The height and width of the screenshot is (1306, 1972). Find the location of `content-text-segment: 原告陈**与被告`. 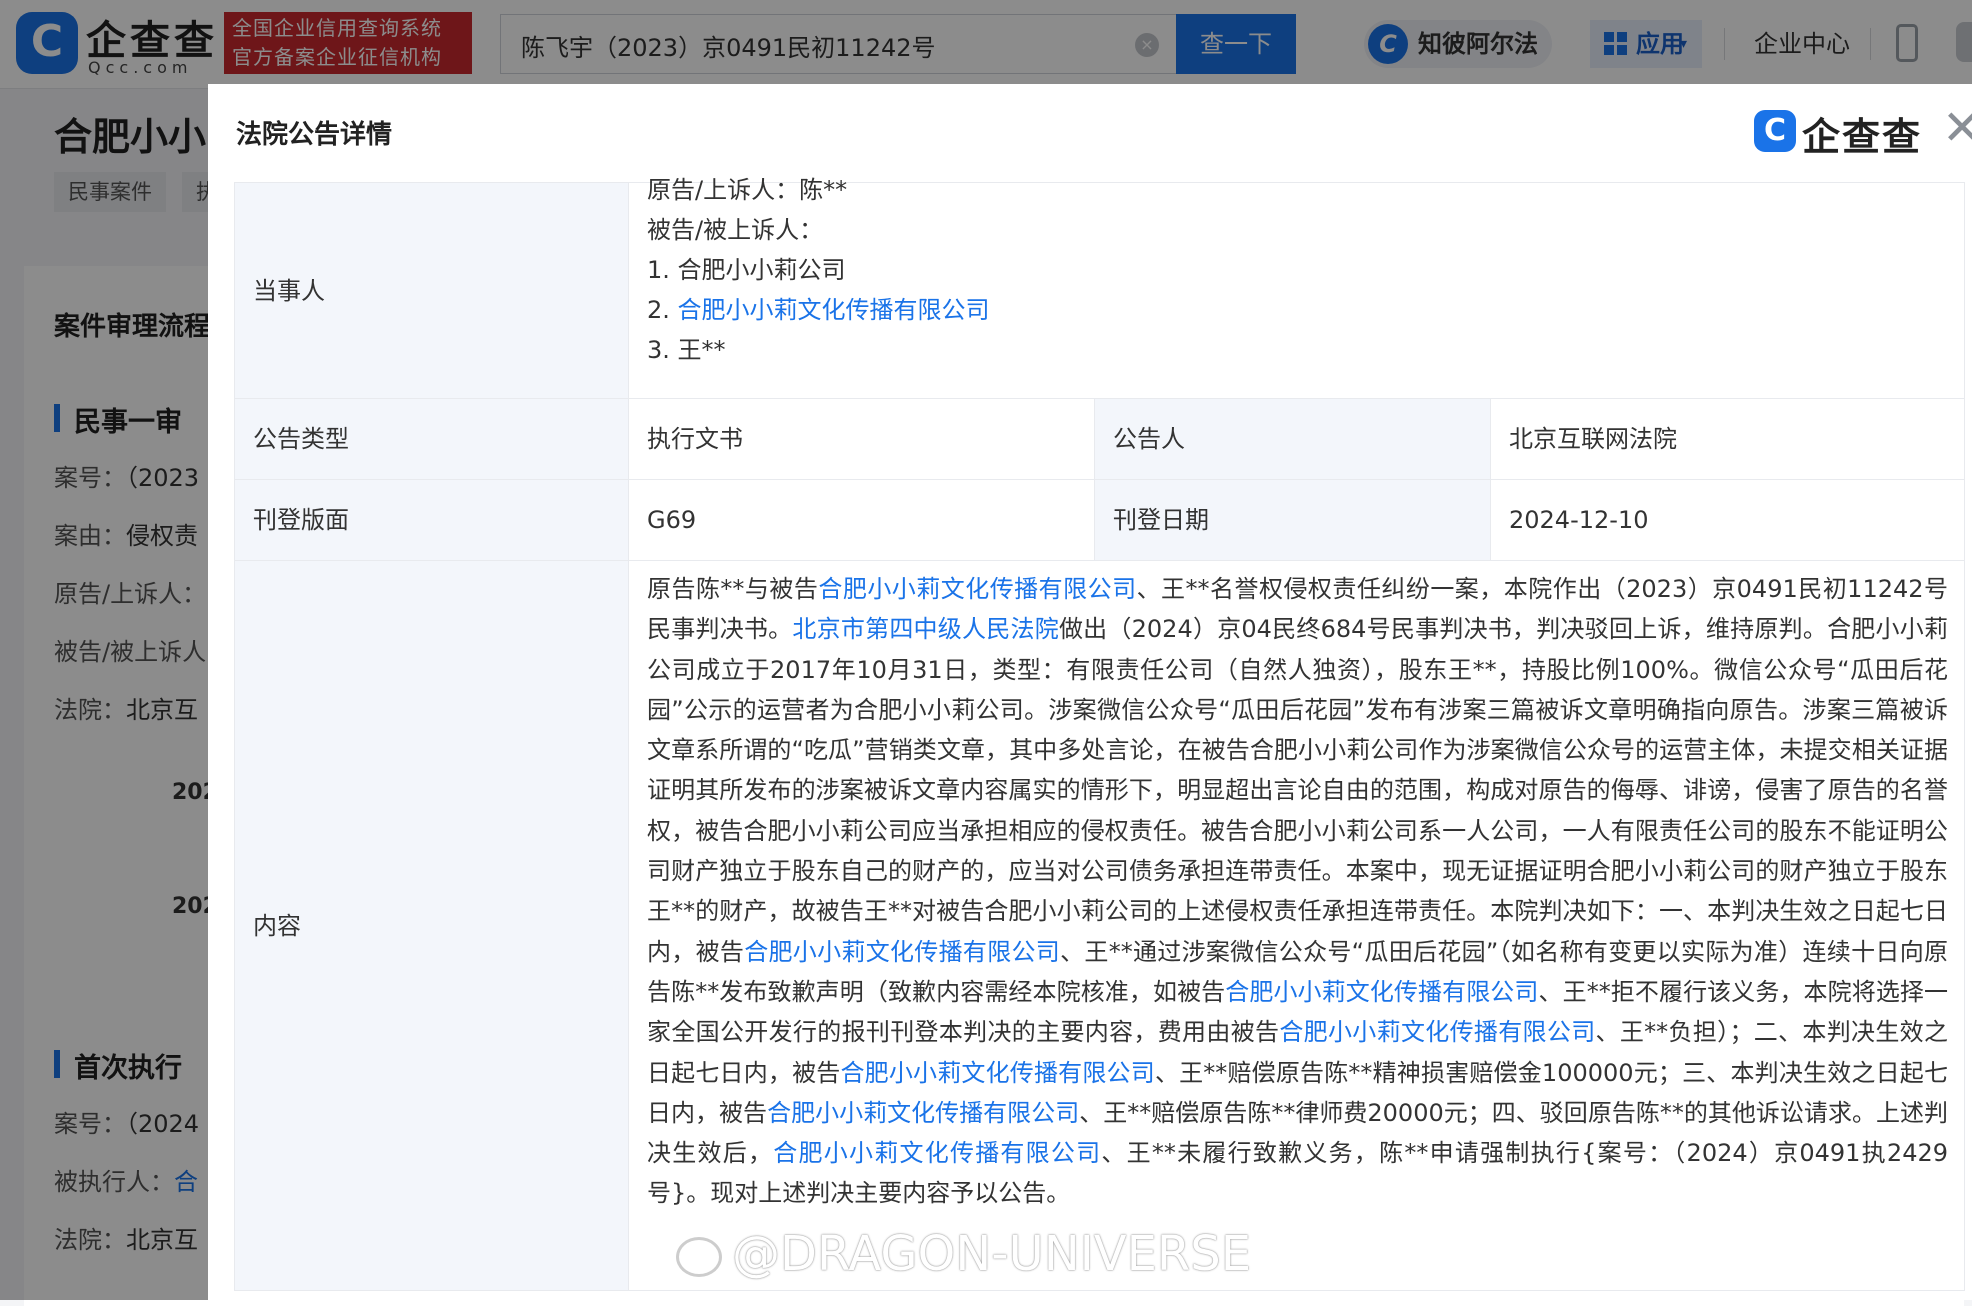

content-text-segment: 原告陈**与被告 is located at coordinates (733, 589).